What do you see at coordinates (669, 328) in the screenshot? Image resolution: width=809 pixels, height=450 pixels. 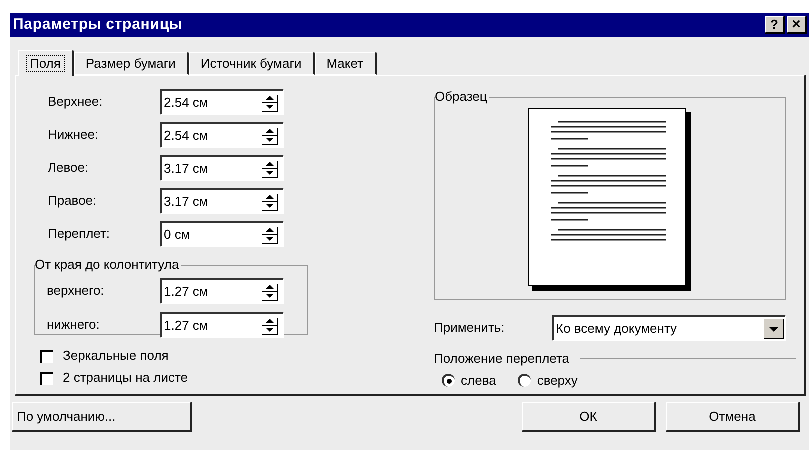 I see `apply-dropdown: Ко всему документу` at bounding box center [669, 328].